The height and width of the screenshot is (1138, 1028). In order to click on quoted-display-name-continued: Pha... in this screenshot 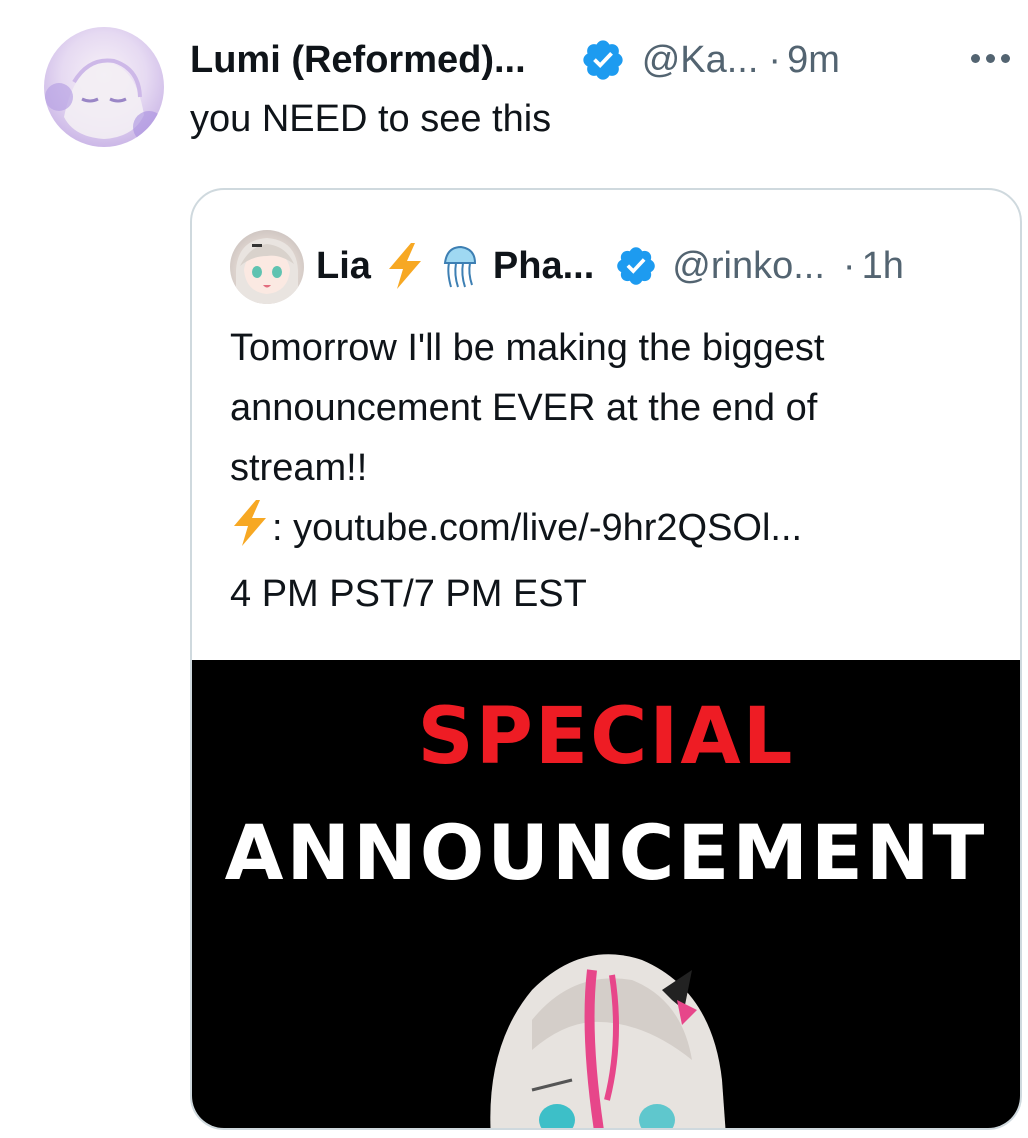, I will do `click(543, 266)`.